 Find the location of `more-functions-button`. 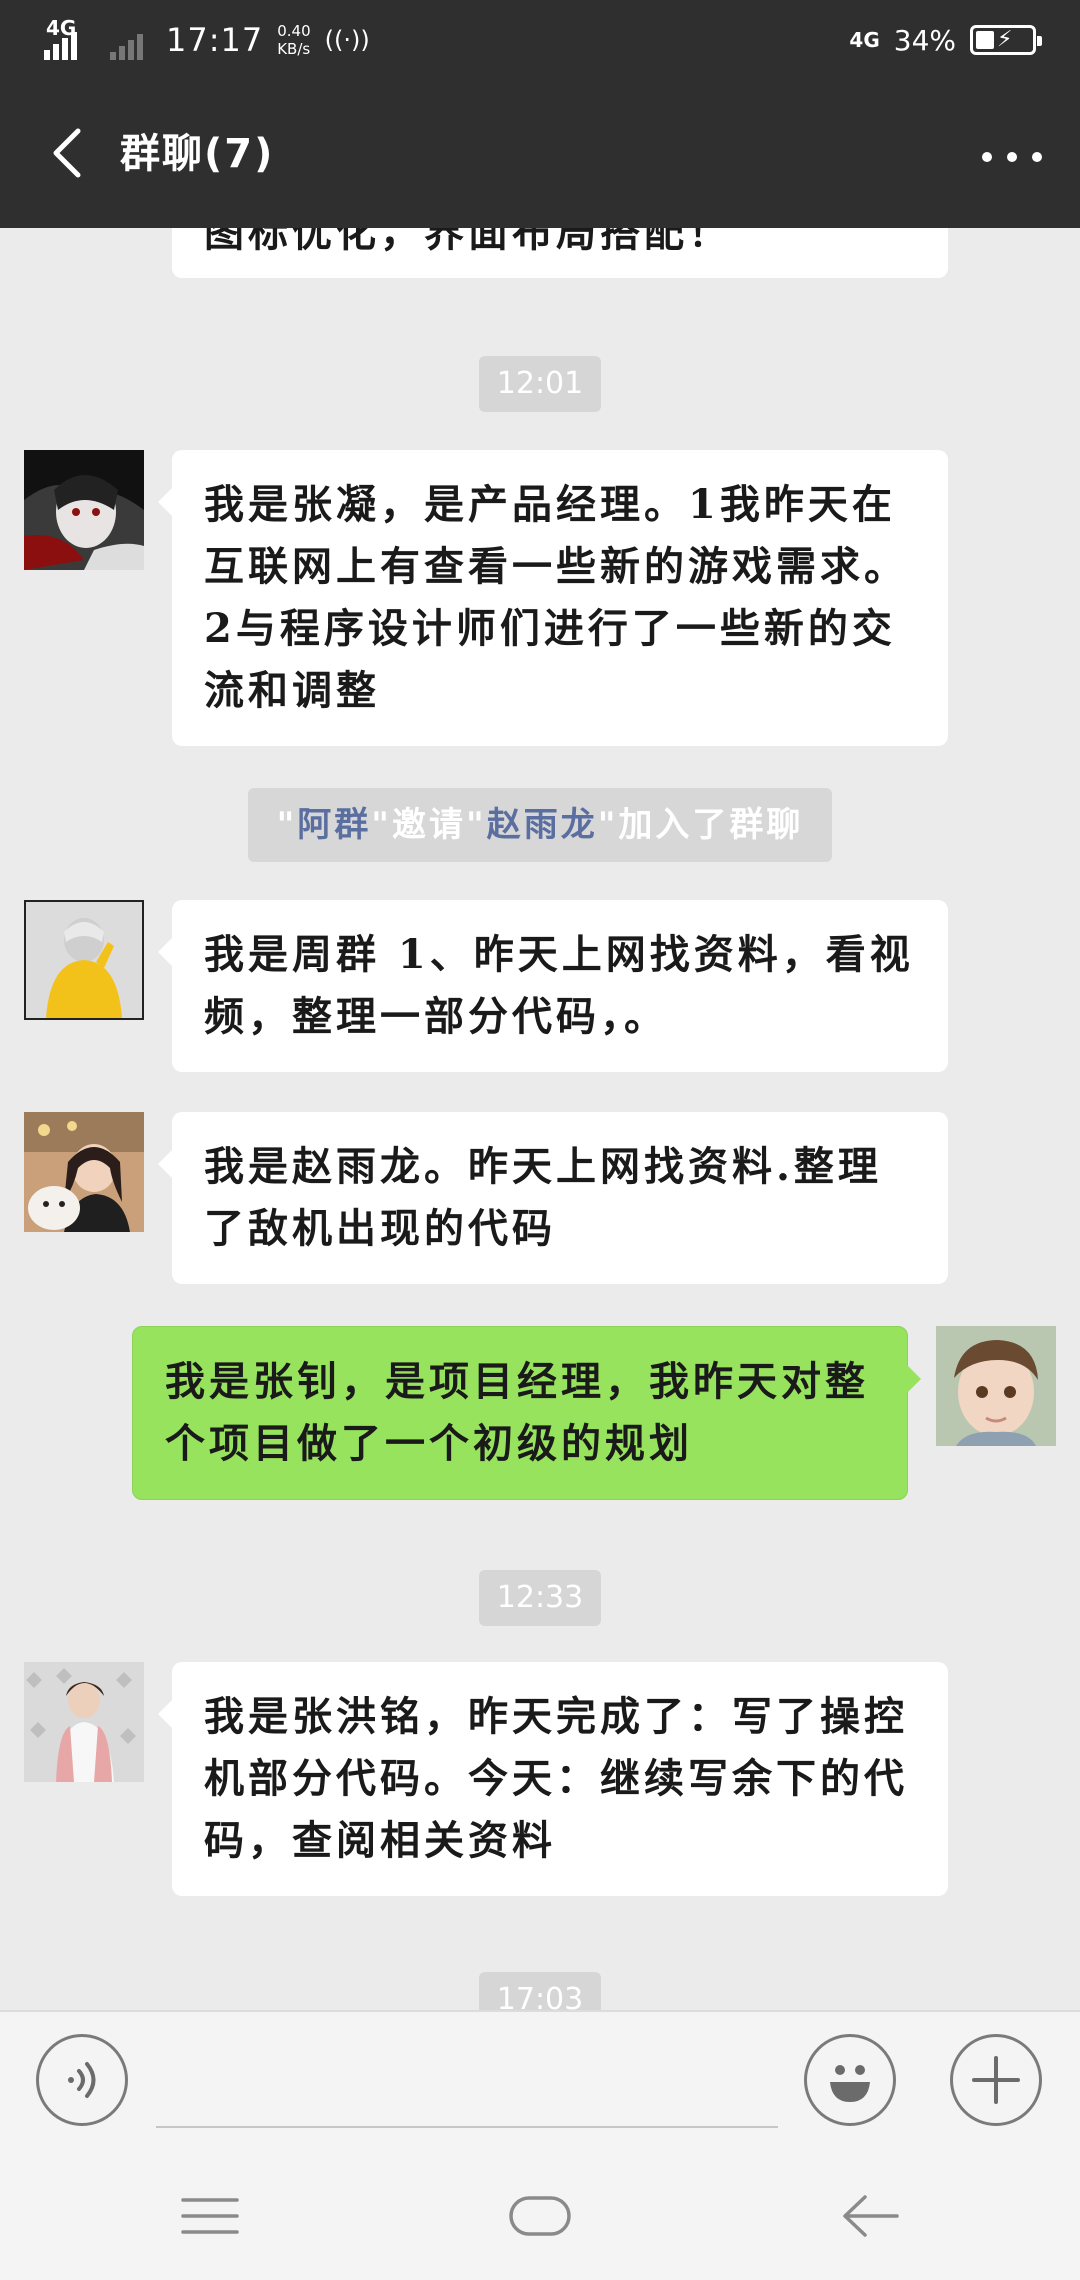

more-functions-button is located at coordinates (996, 2080).